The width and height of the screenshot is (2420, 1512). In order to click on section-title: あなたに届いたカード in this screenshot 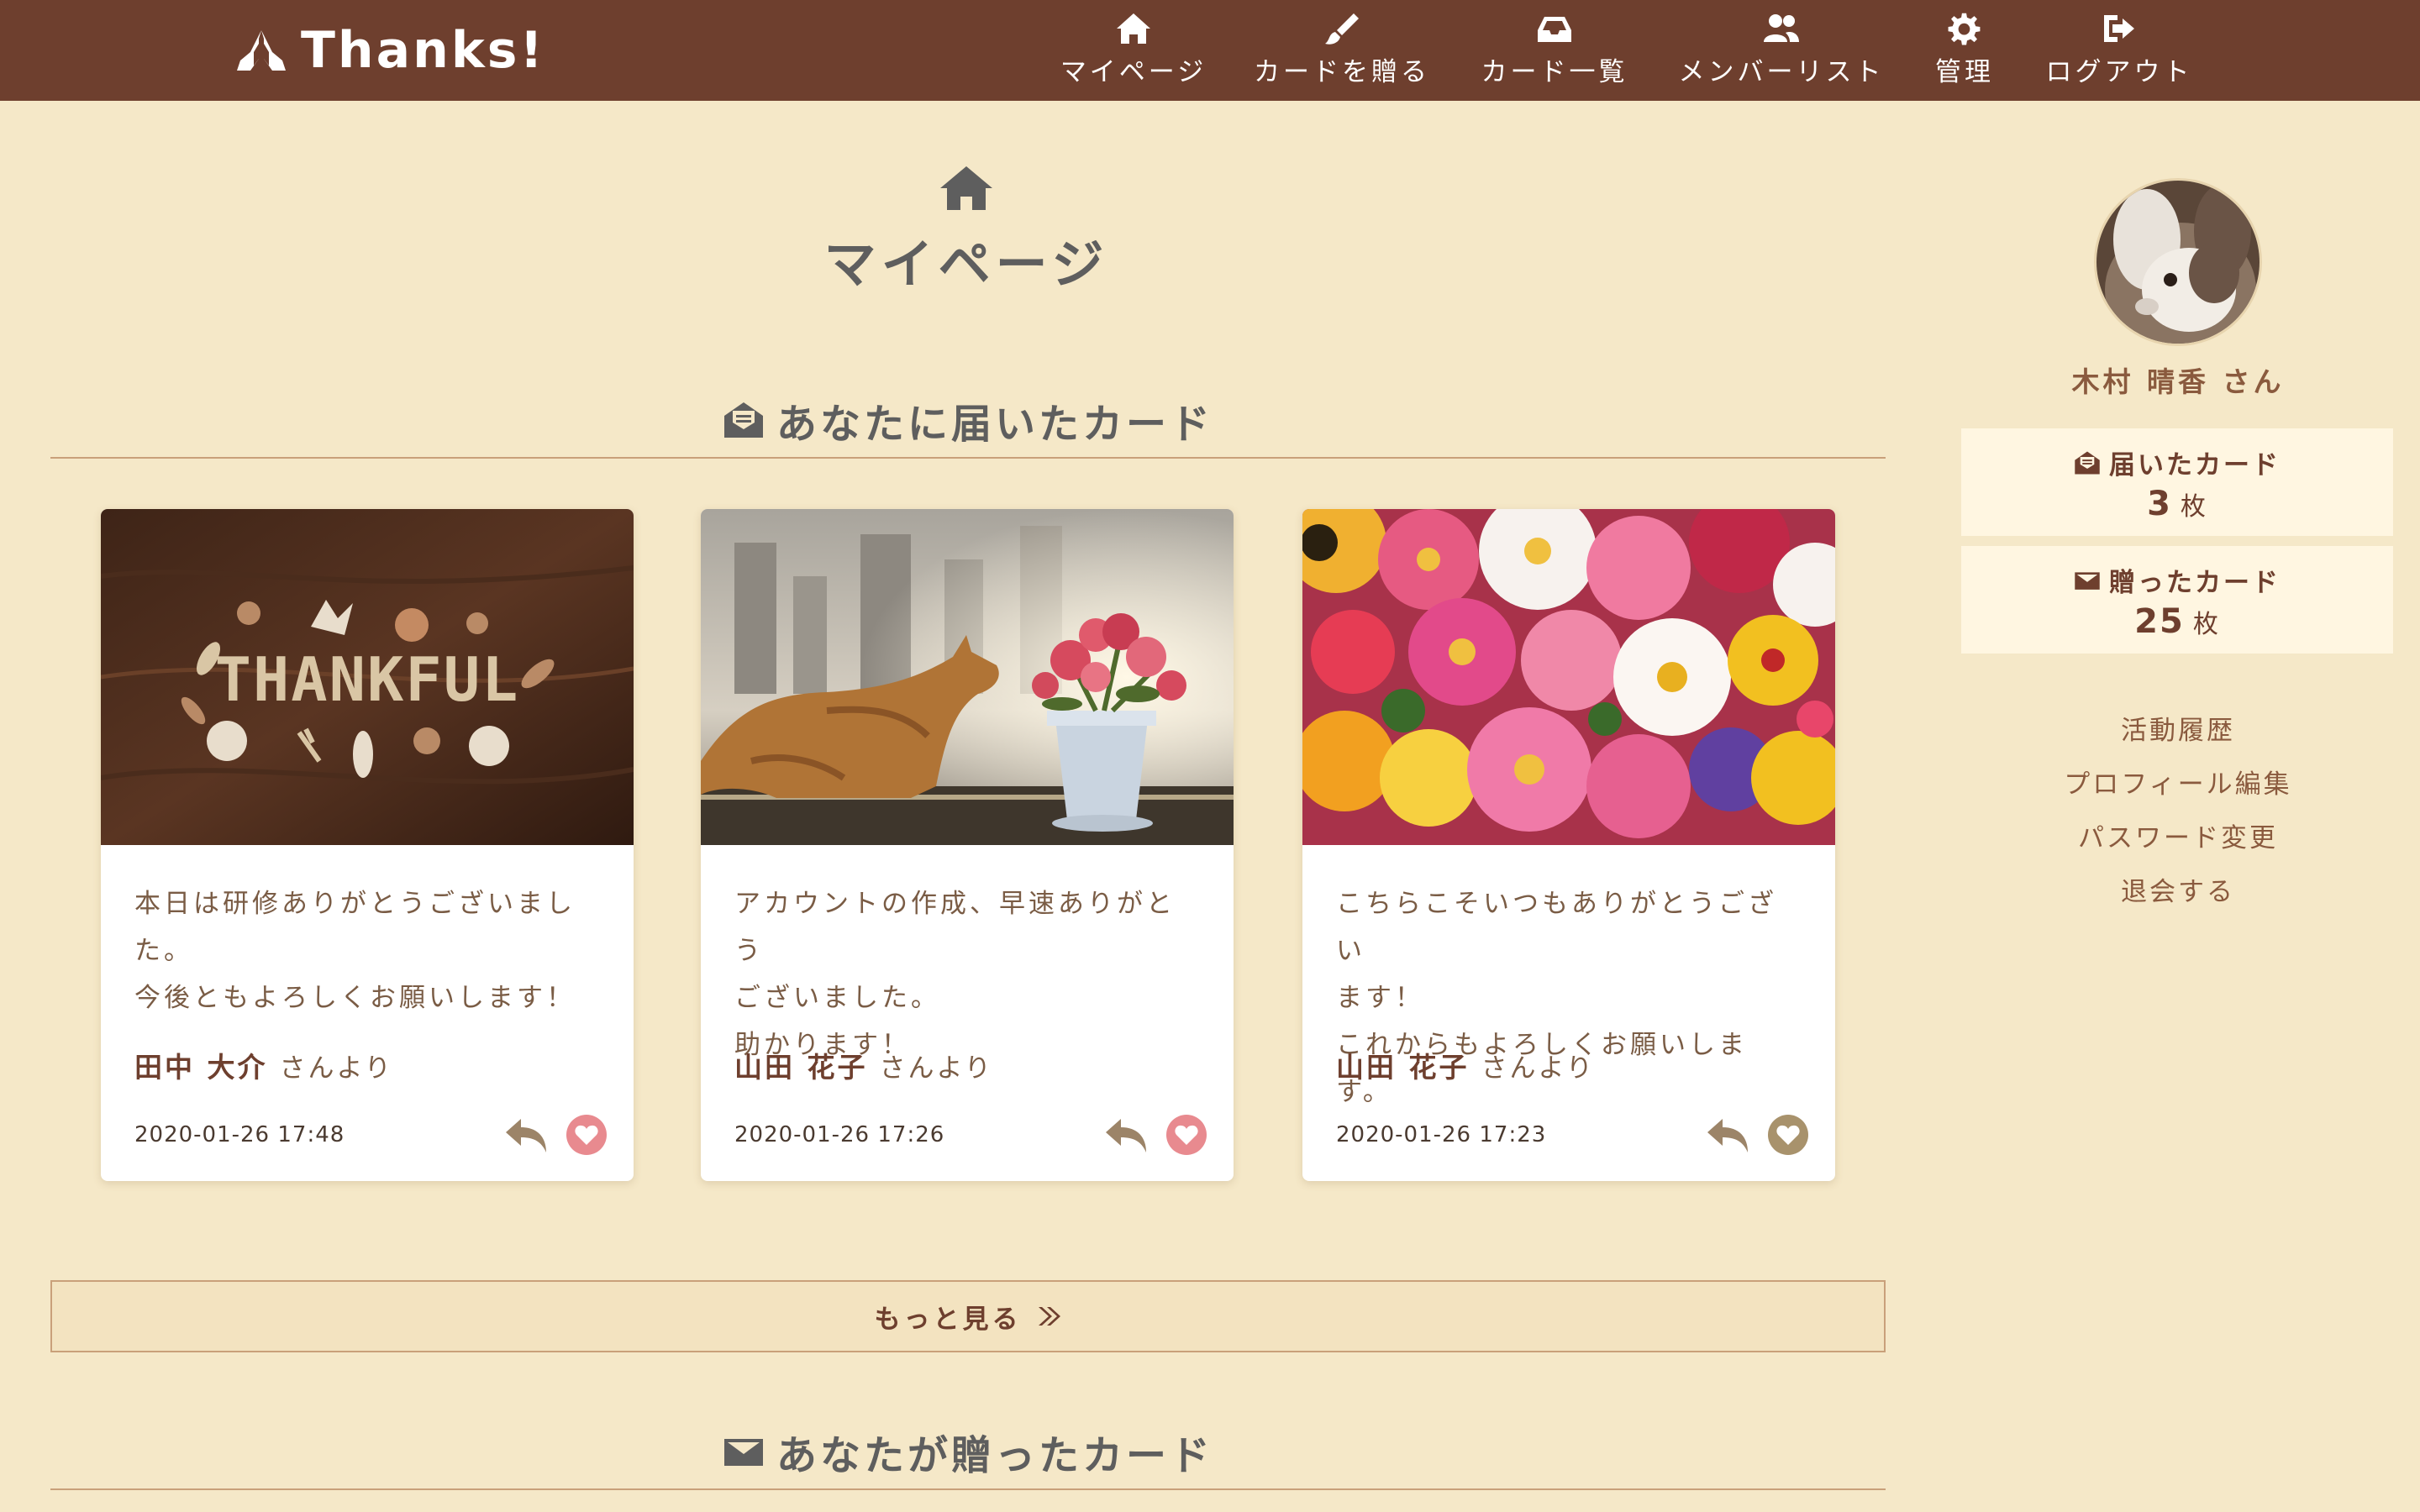, I will do `click(994, 424)`.